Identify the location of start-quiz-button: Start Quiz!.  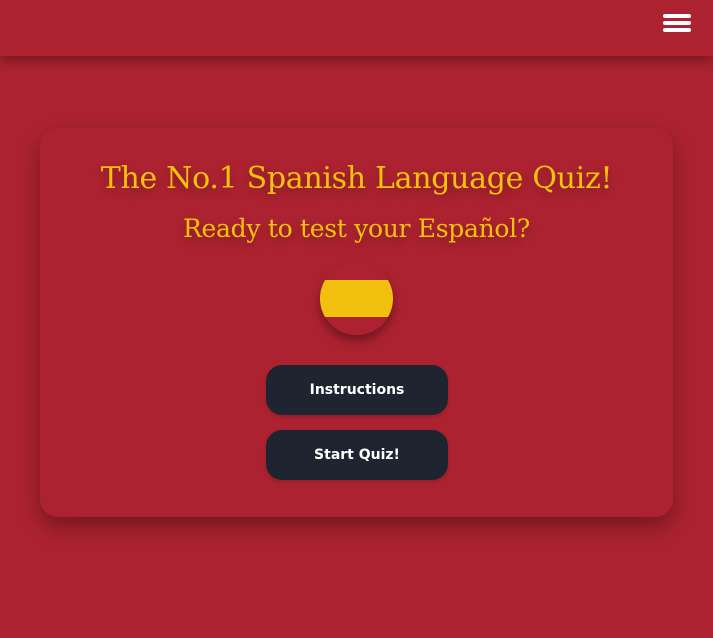
(357, 455).